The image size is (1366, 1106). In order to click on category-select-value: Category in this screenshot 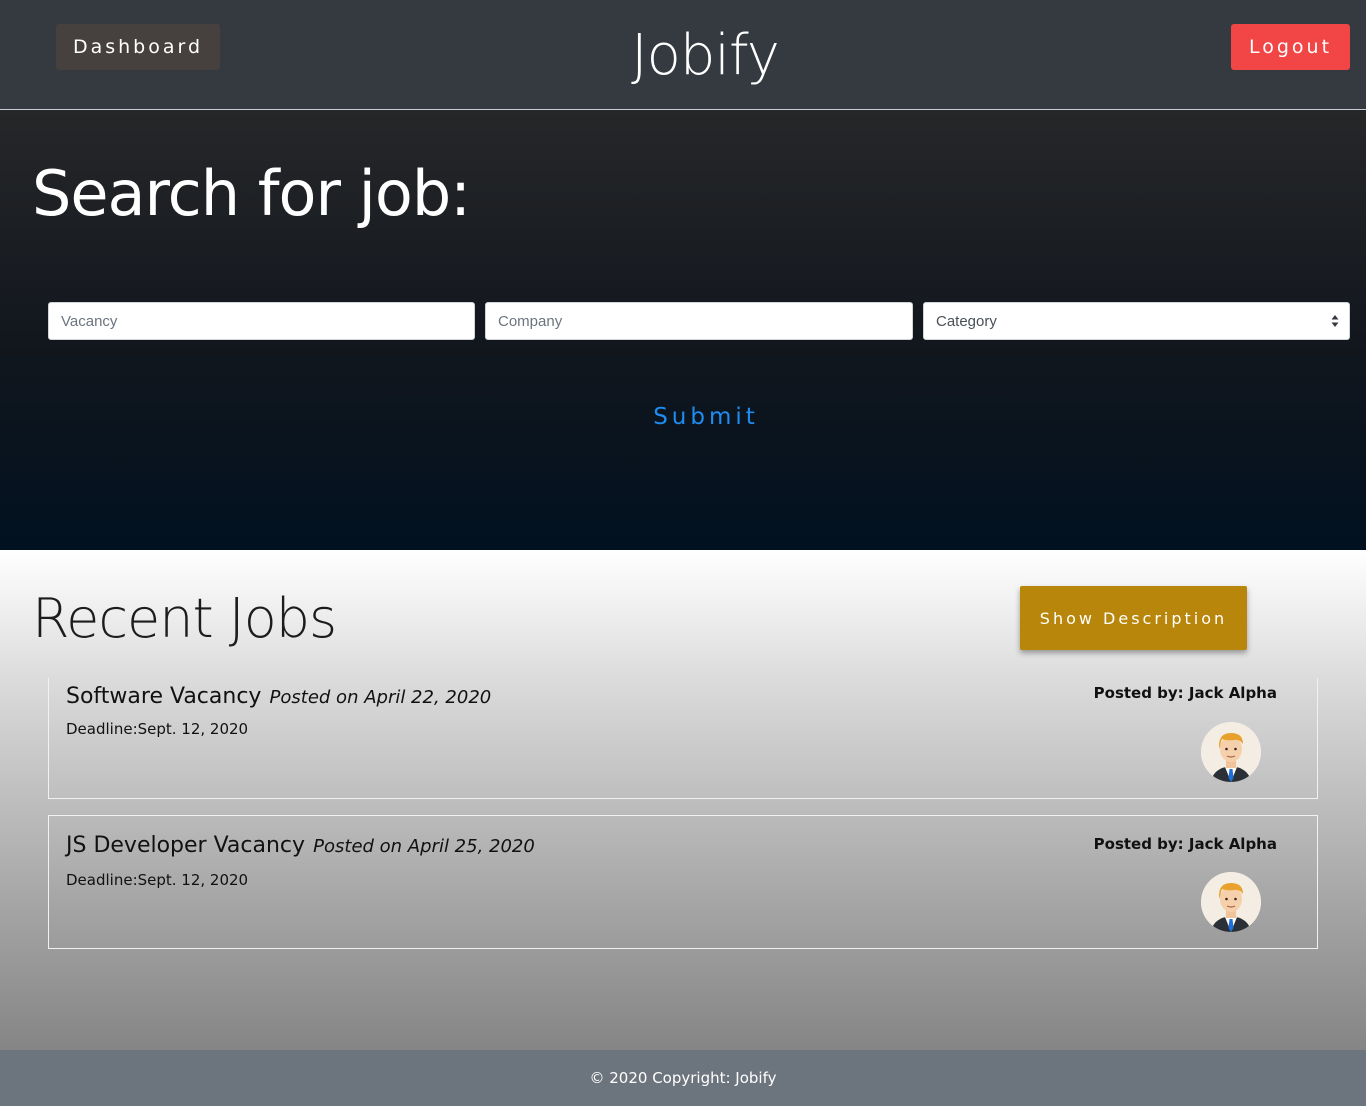, I will do `click(966, 321)`.